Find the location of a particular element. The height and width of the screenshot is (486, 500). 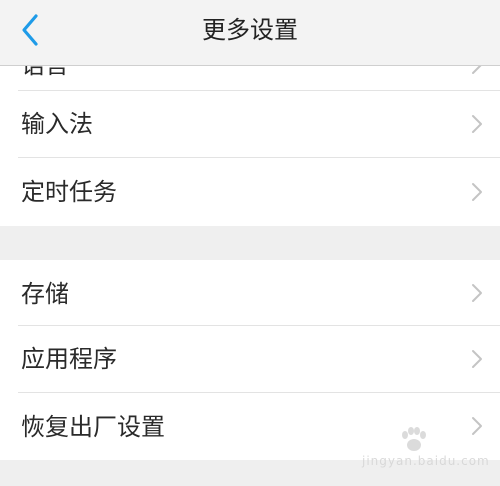

settings-row-scheduled-tasks: 定时任务 is located at coordinates (250, 192).